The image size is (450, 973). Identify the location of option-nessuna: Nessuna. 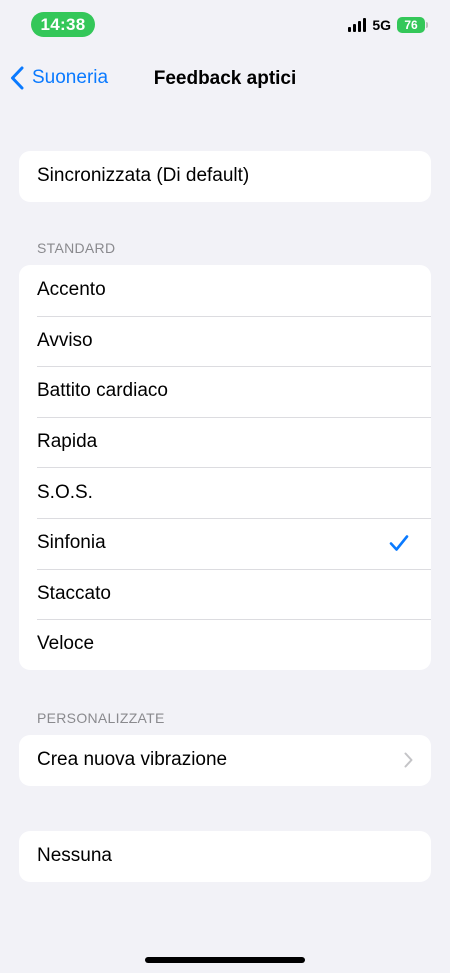
(225, 856).